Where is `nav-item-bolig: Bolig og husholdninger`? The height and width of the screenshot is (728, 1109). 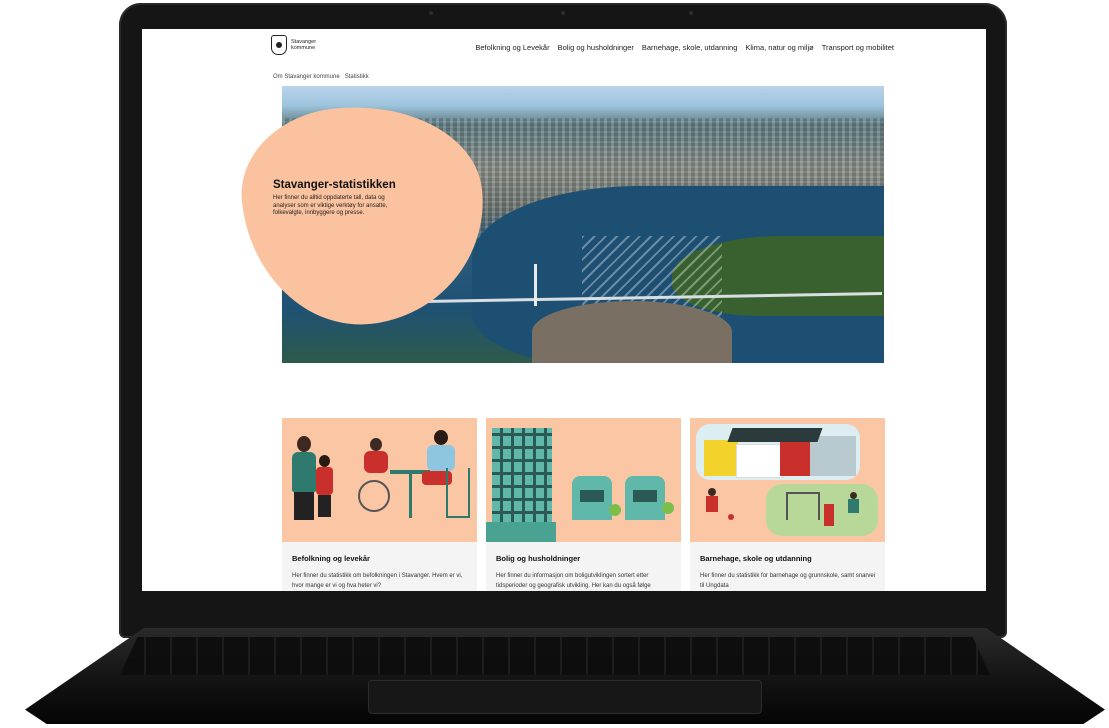
nav-item-bolig: Bolig og husholdninger is located at coordinates (596, 47).